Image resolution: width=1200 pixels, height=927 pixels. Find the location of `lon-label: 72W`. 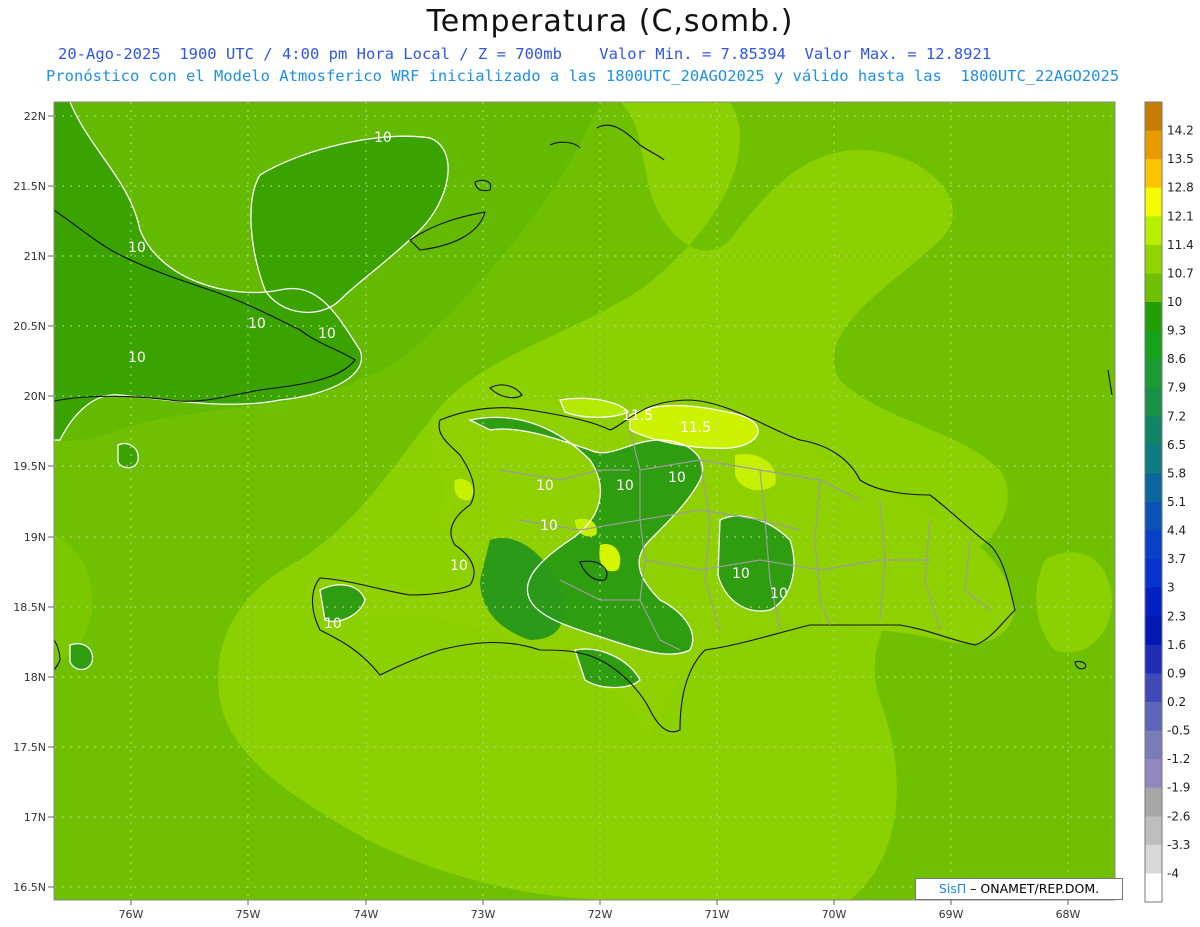

lon-label: 72W is located at coordinates (600, 914).